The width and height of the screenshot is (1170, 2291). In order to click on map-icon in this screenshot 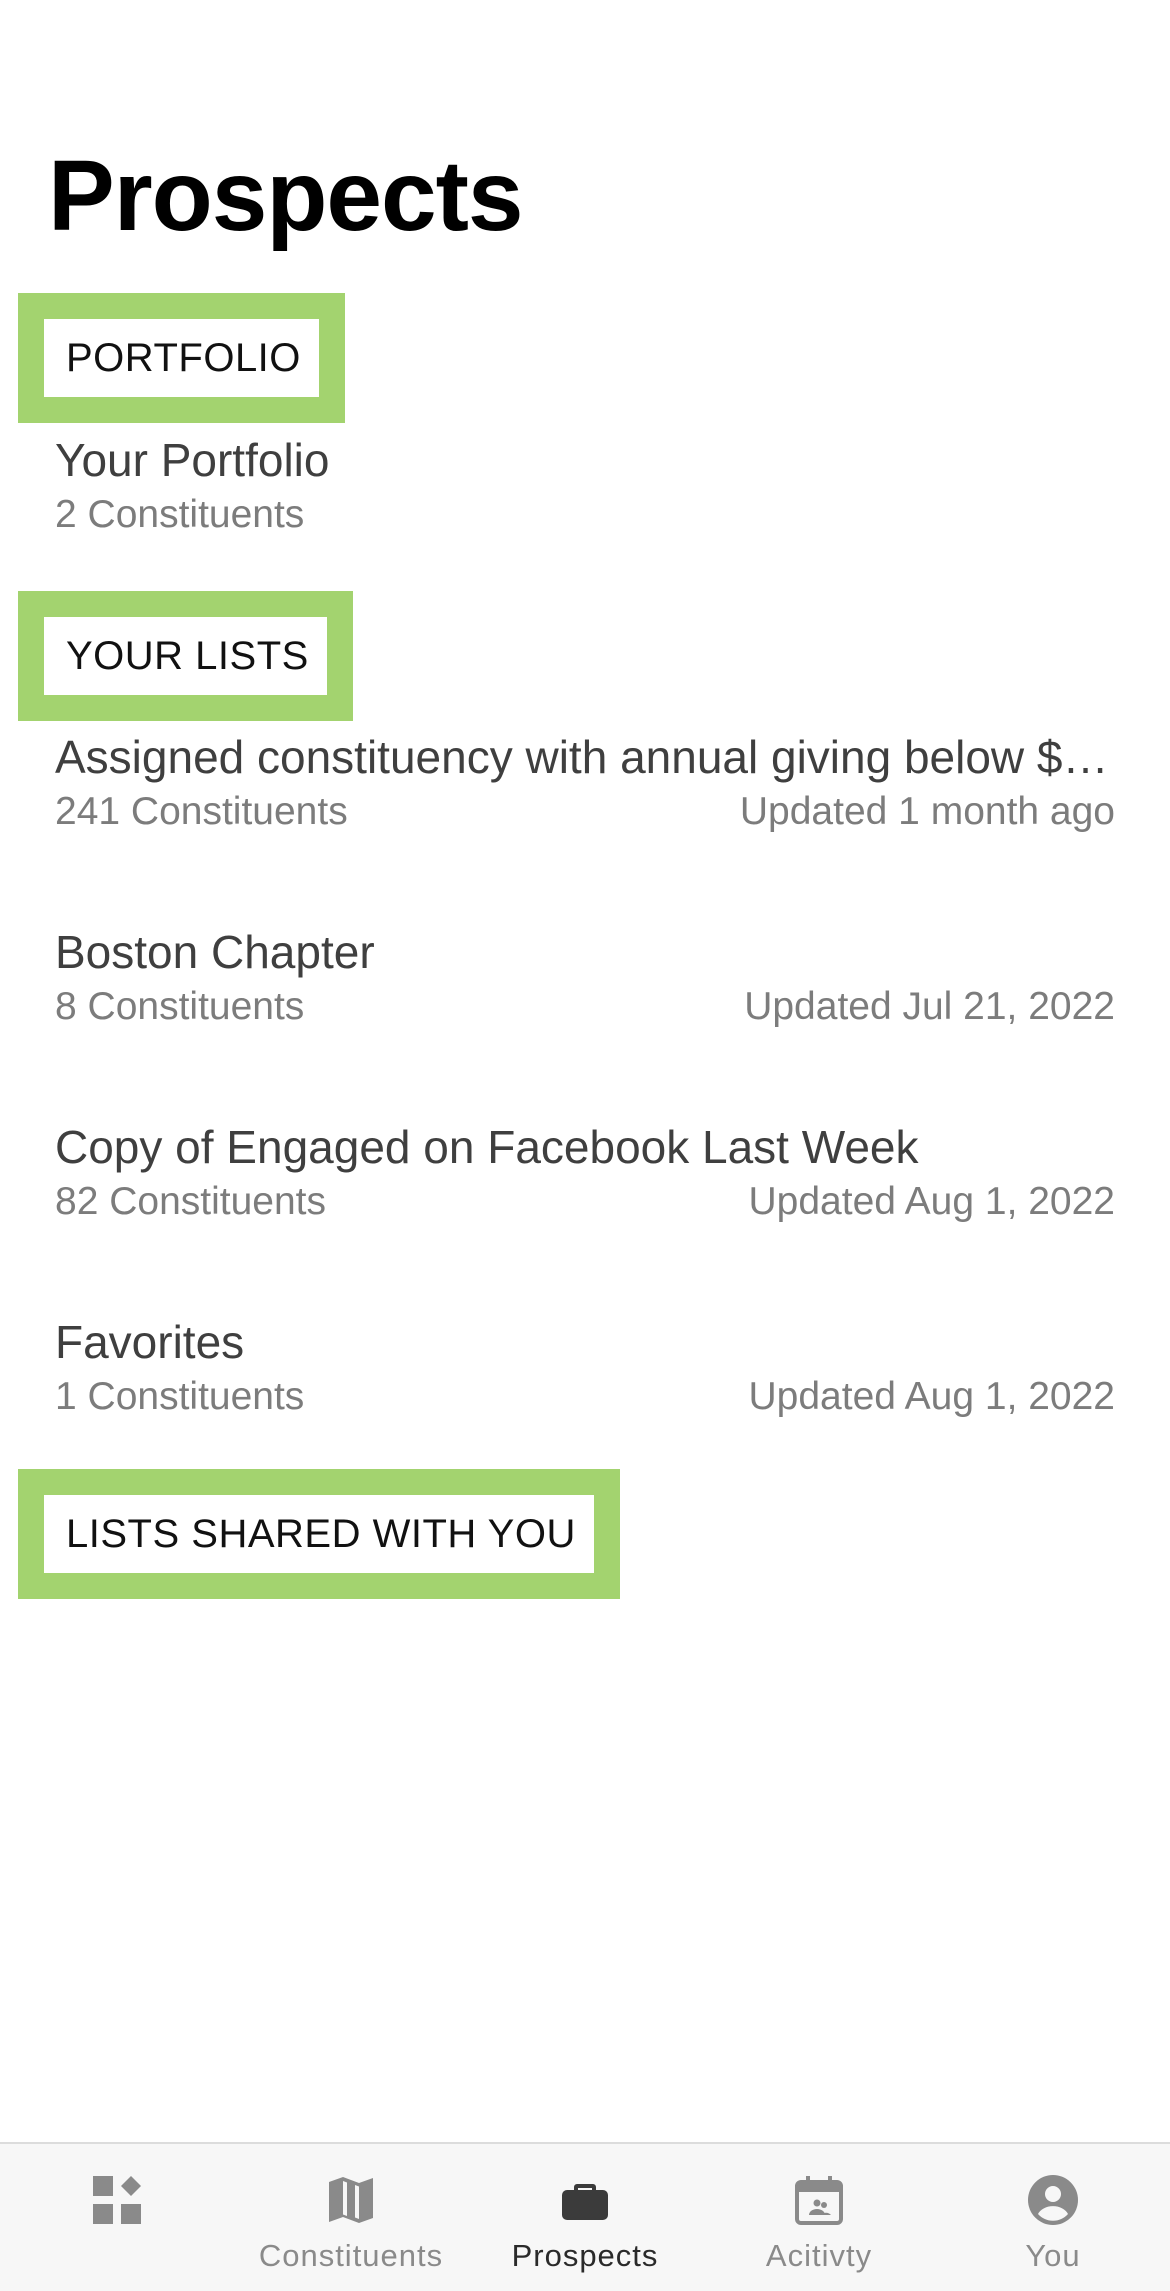, I will do `click(351, 2200)`.